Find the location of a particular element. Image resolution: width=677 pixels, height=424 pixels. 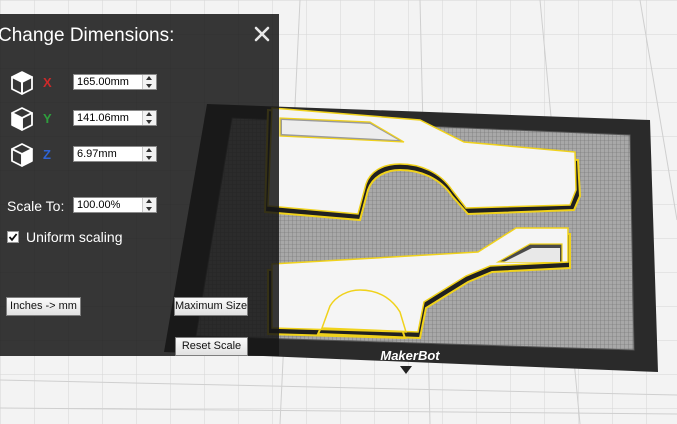

axis-label-y: Y is located at coordinates (47, 118).